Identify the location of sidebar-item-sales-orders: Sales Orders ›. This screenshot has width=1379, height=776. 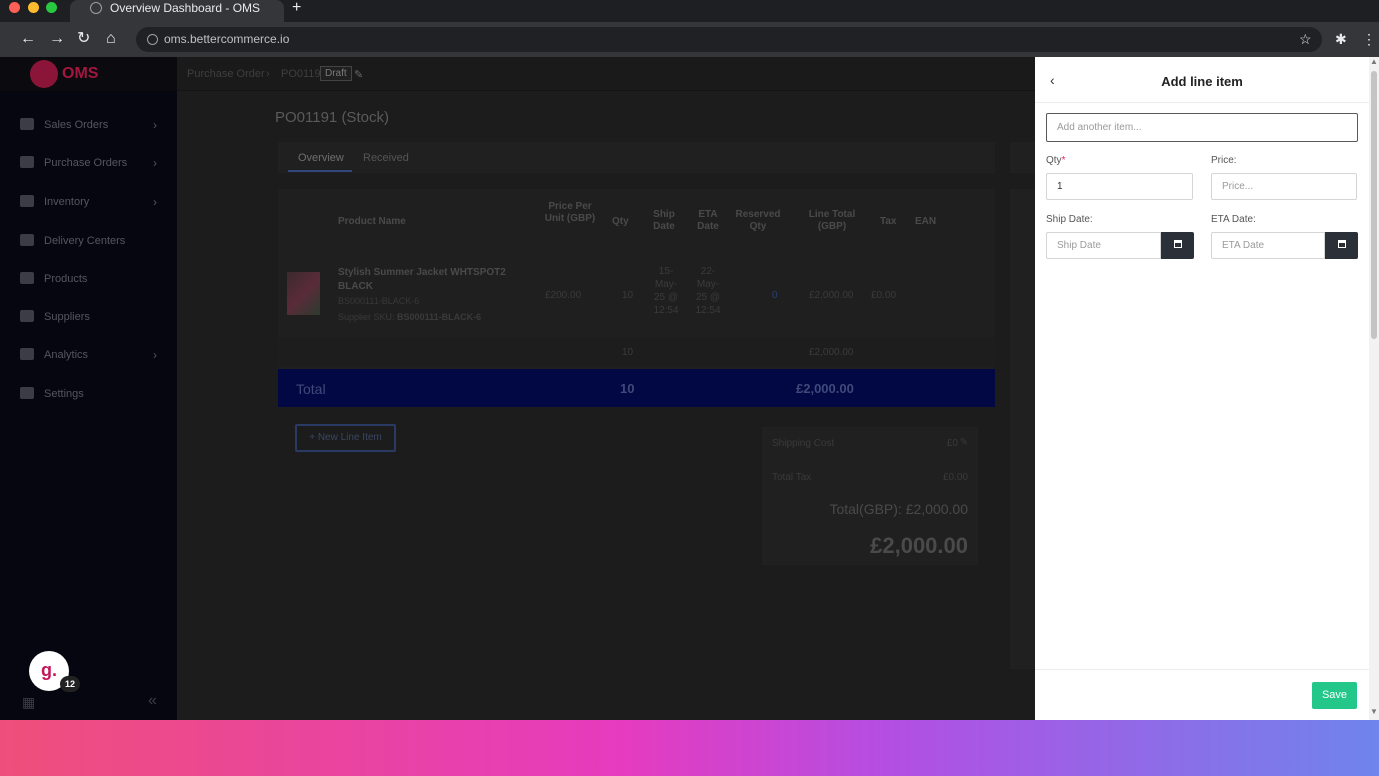
(88, 125).